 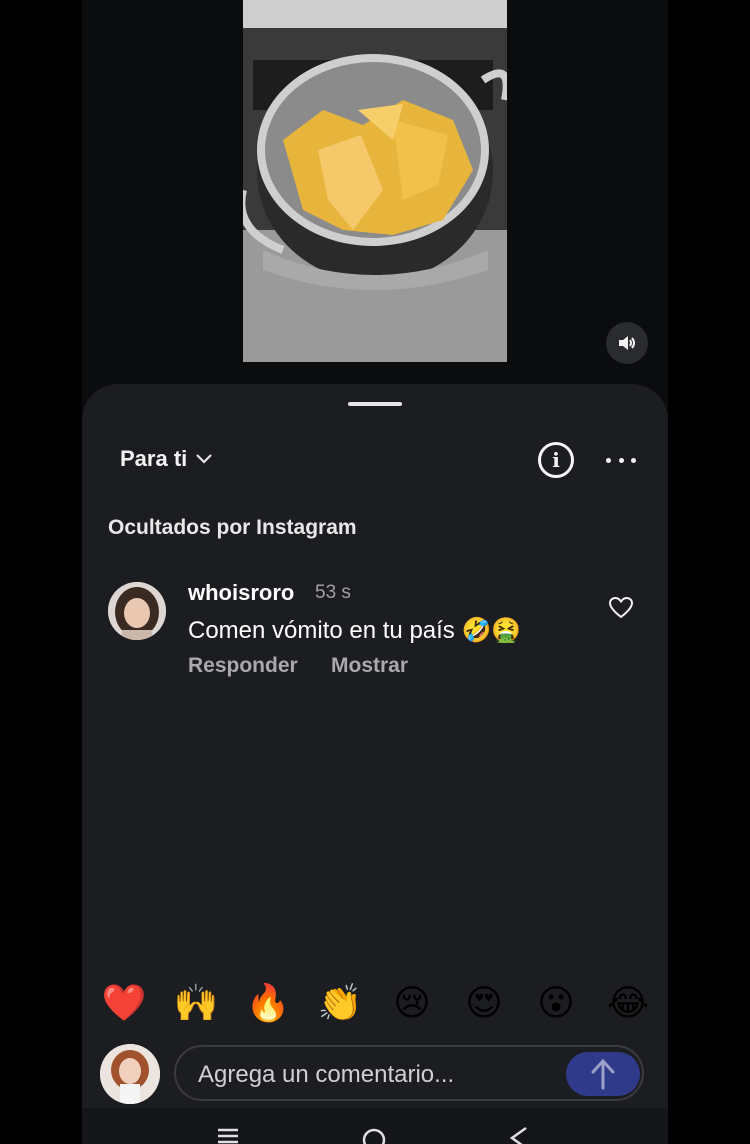 What do you see at coordinates (154, 458) in the screenshot?
I see `sort-label: Para ti` at bounding box center [154, 458].